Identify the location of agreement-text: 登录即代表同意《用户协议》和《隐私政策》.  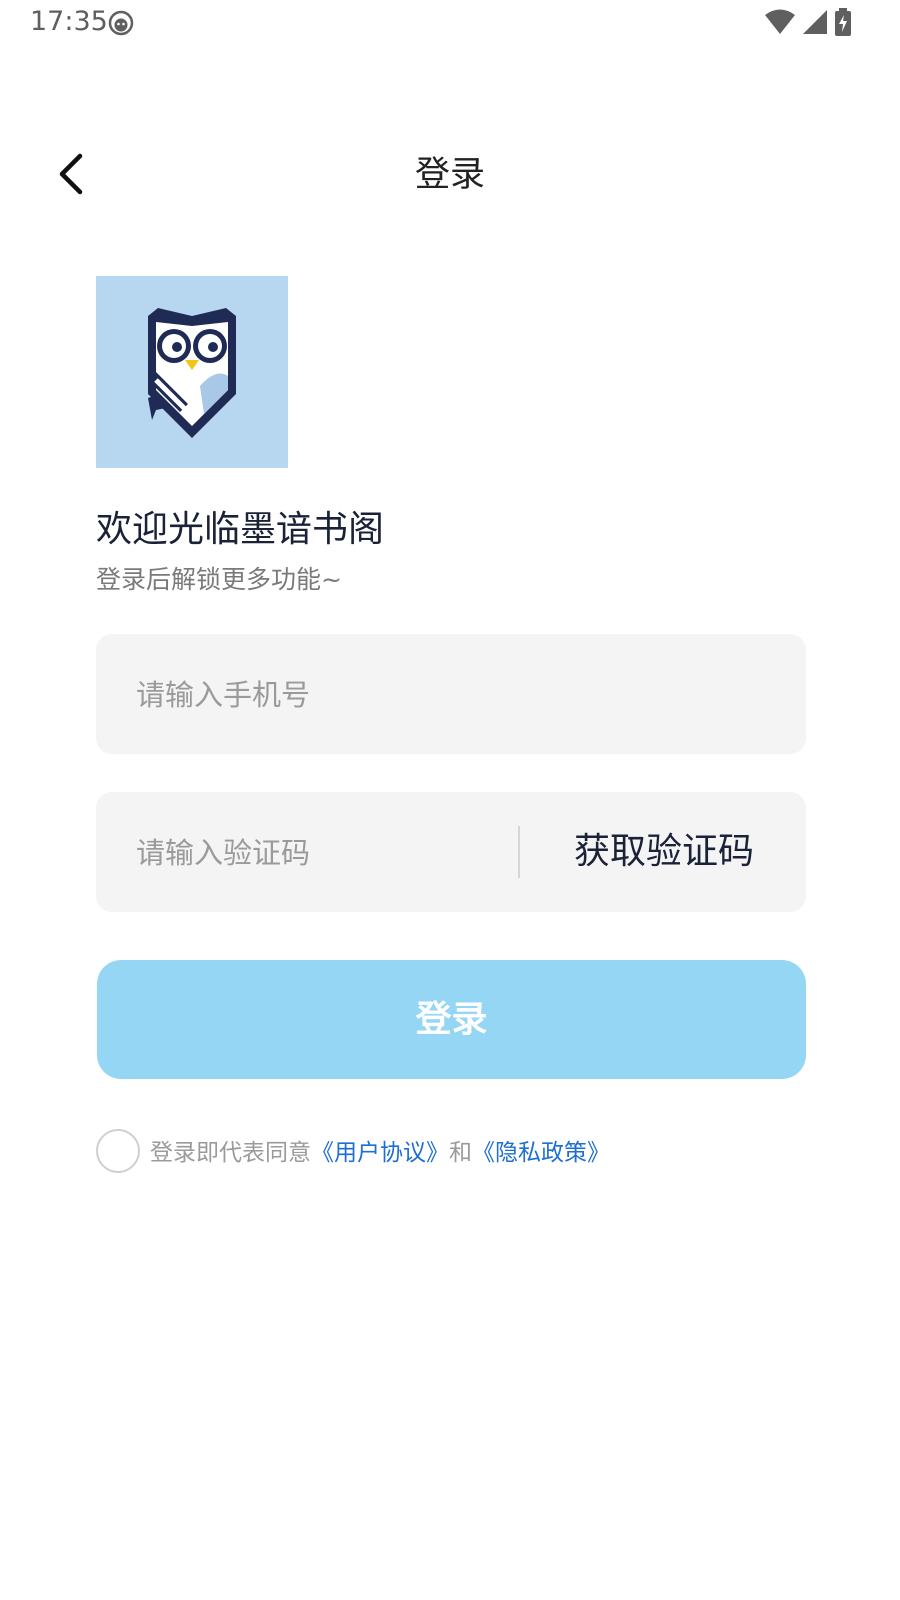
(380, 1150).